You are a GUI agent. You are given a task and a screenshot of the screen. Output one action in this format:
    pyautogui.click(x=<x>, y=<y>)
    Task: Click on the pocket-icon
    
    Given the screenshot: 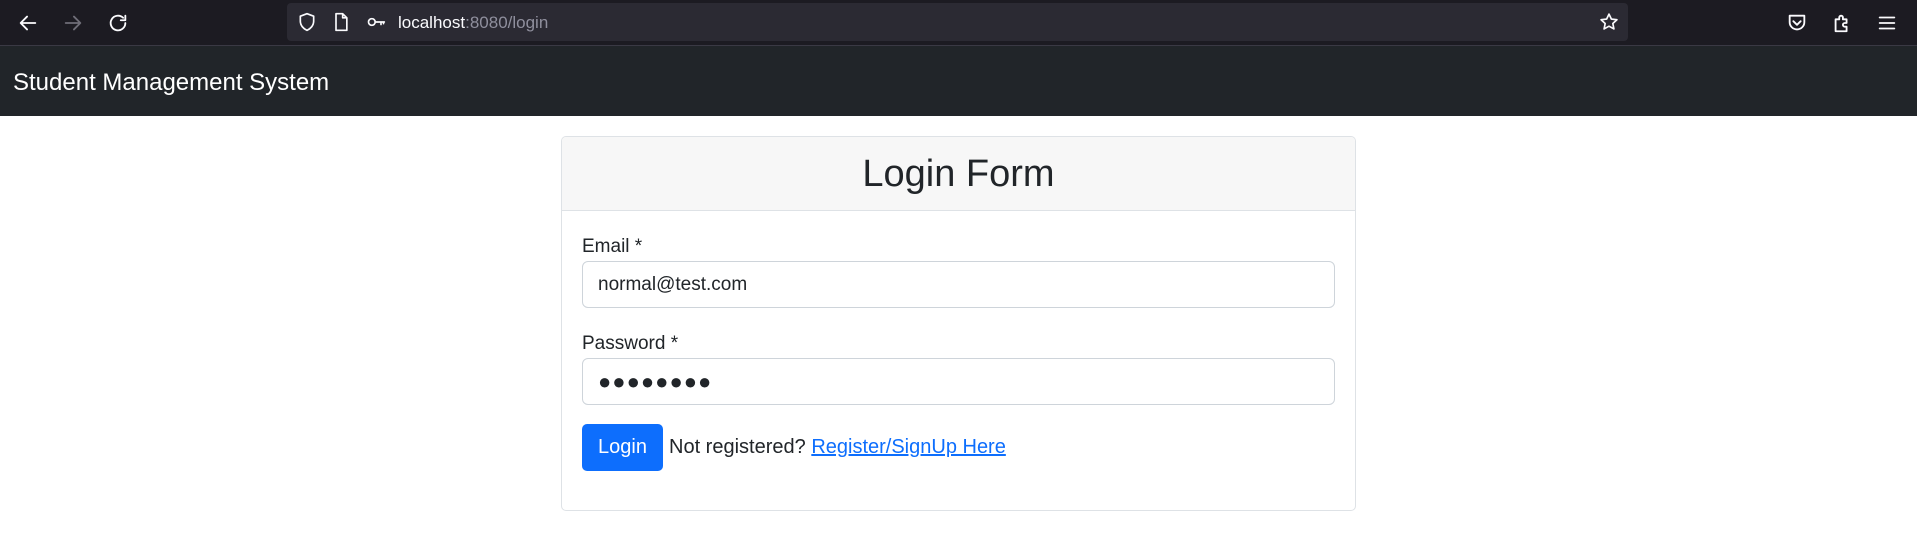 What is the action you would take?
    pyautogui.click(x=1797, y=22)
    